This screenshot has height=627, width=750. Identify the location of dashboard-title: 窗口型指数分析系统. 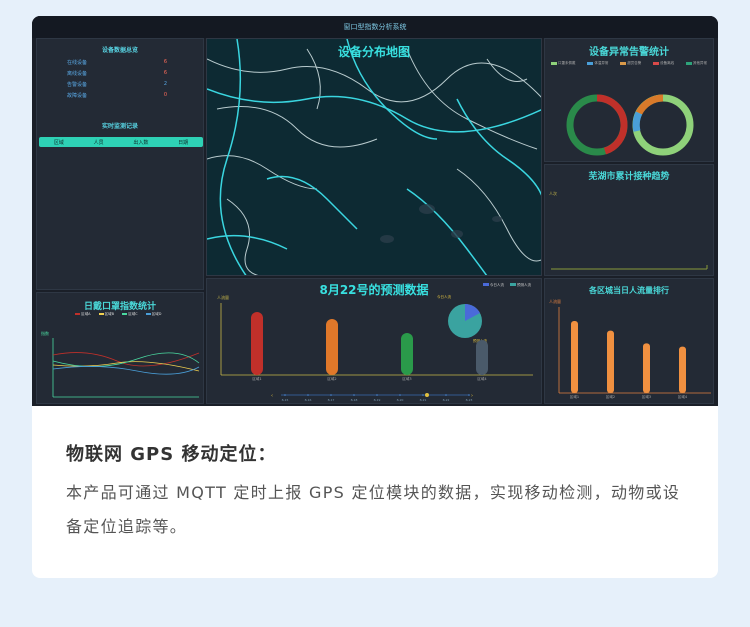
(375, 27).